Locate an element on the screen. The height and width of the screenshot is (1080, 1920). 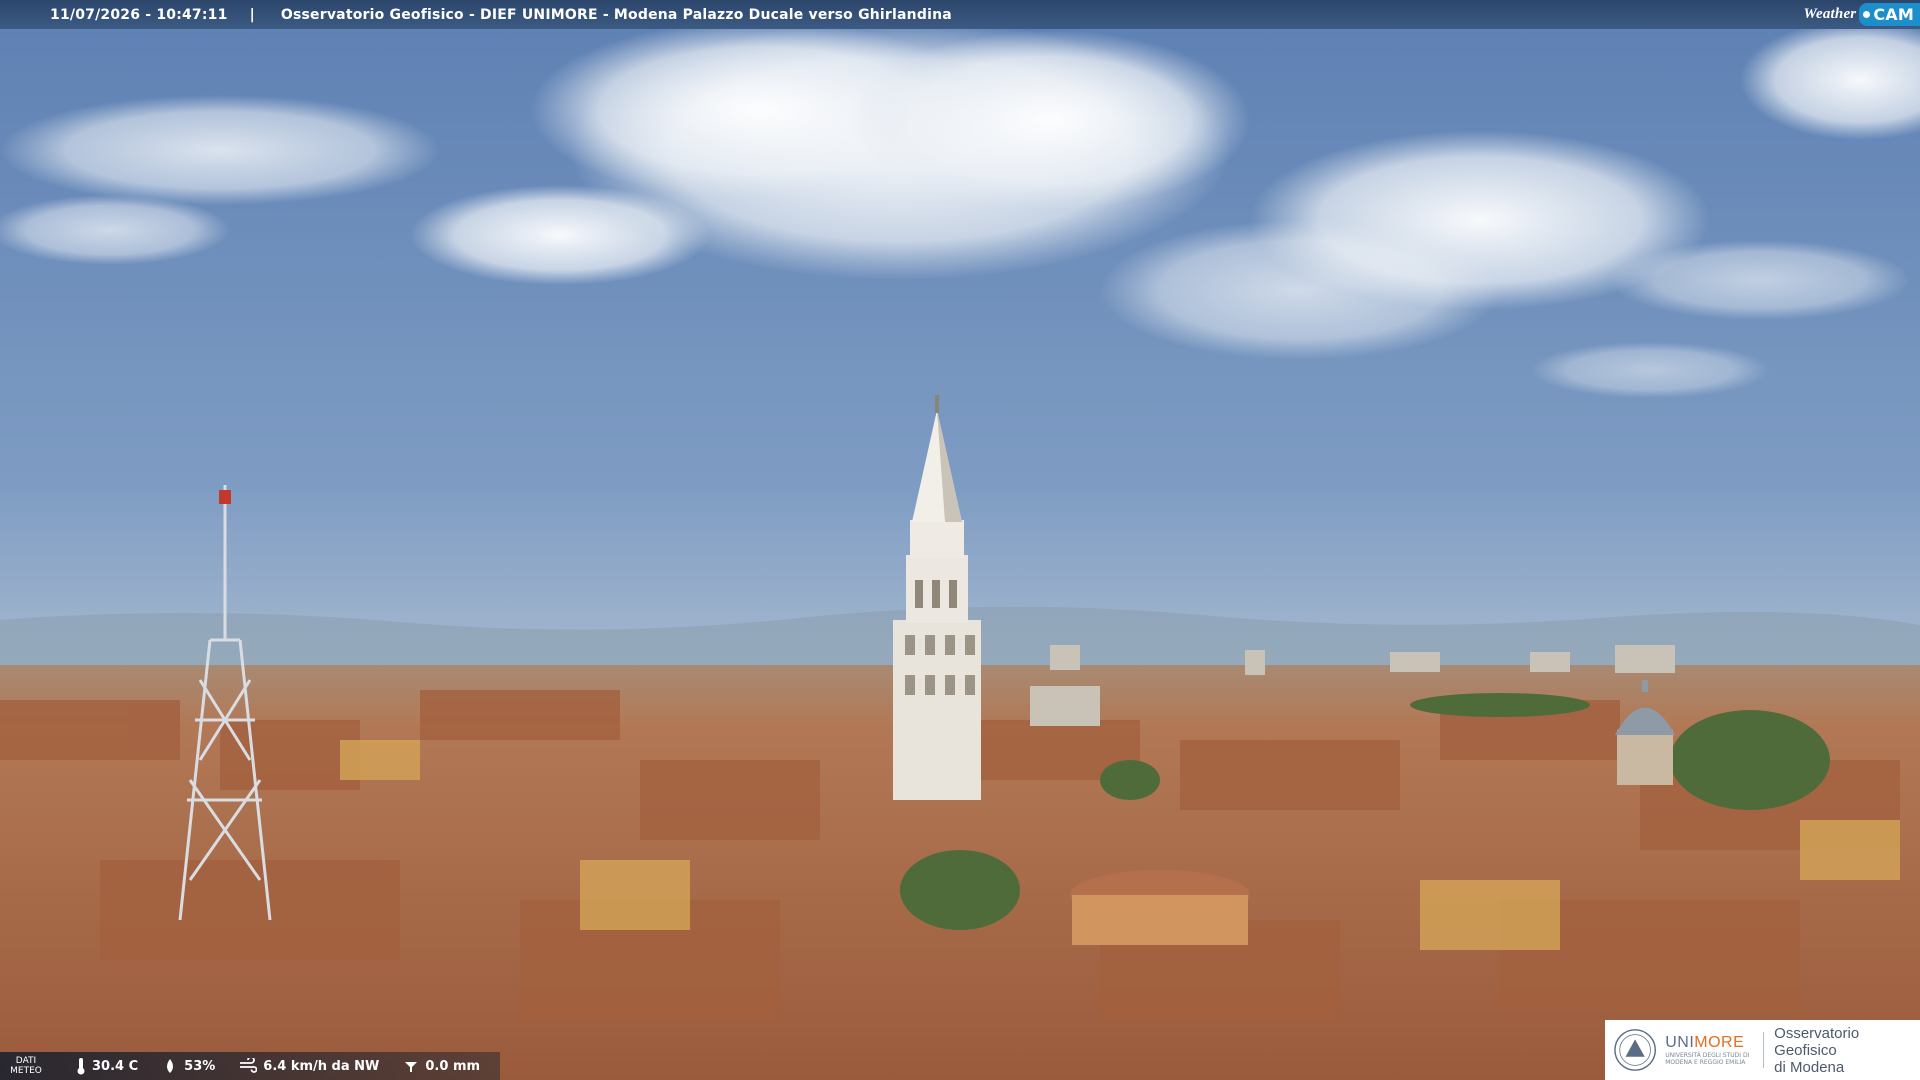
timestamp: 11/07/2026 - 10:47:11 is located at coordinates (139, 14).